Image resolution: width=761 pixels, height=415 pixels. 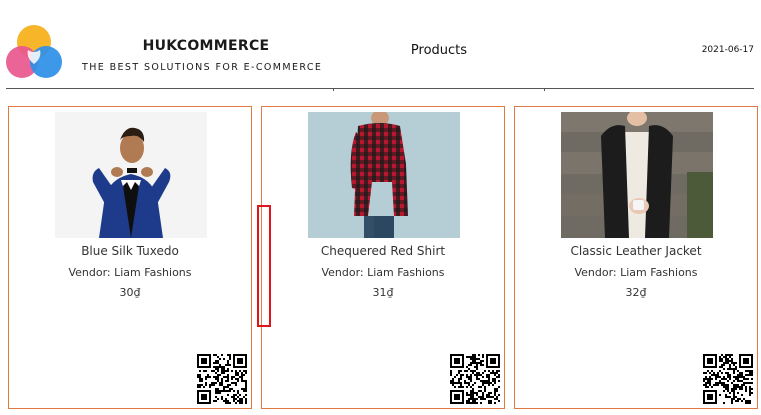 I want to click on brand-name: HUKCOMMERCE, so click(x=206, y=46).